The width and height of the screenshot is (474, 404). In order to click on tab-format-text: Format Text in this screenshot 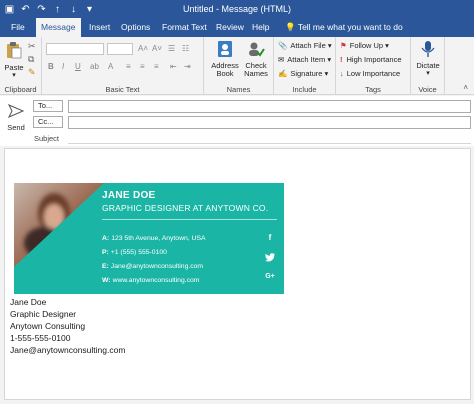, I will do `click(184, 27)`.